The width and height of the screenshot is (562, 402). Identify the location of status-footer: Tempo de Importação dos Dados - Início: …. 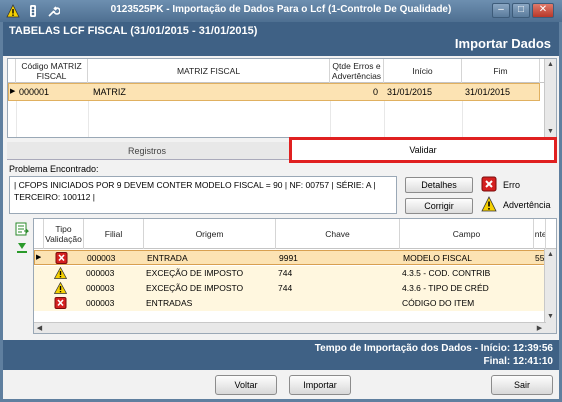
(281, 355).